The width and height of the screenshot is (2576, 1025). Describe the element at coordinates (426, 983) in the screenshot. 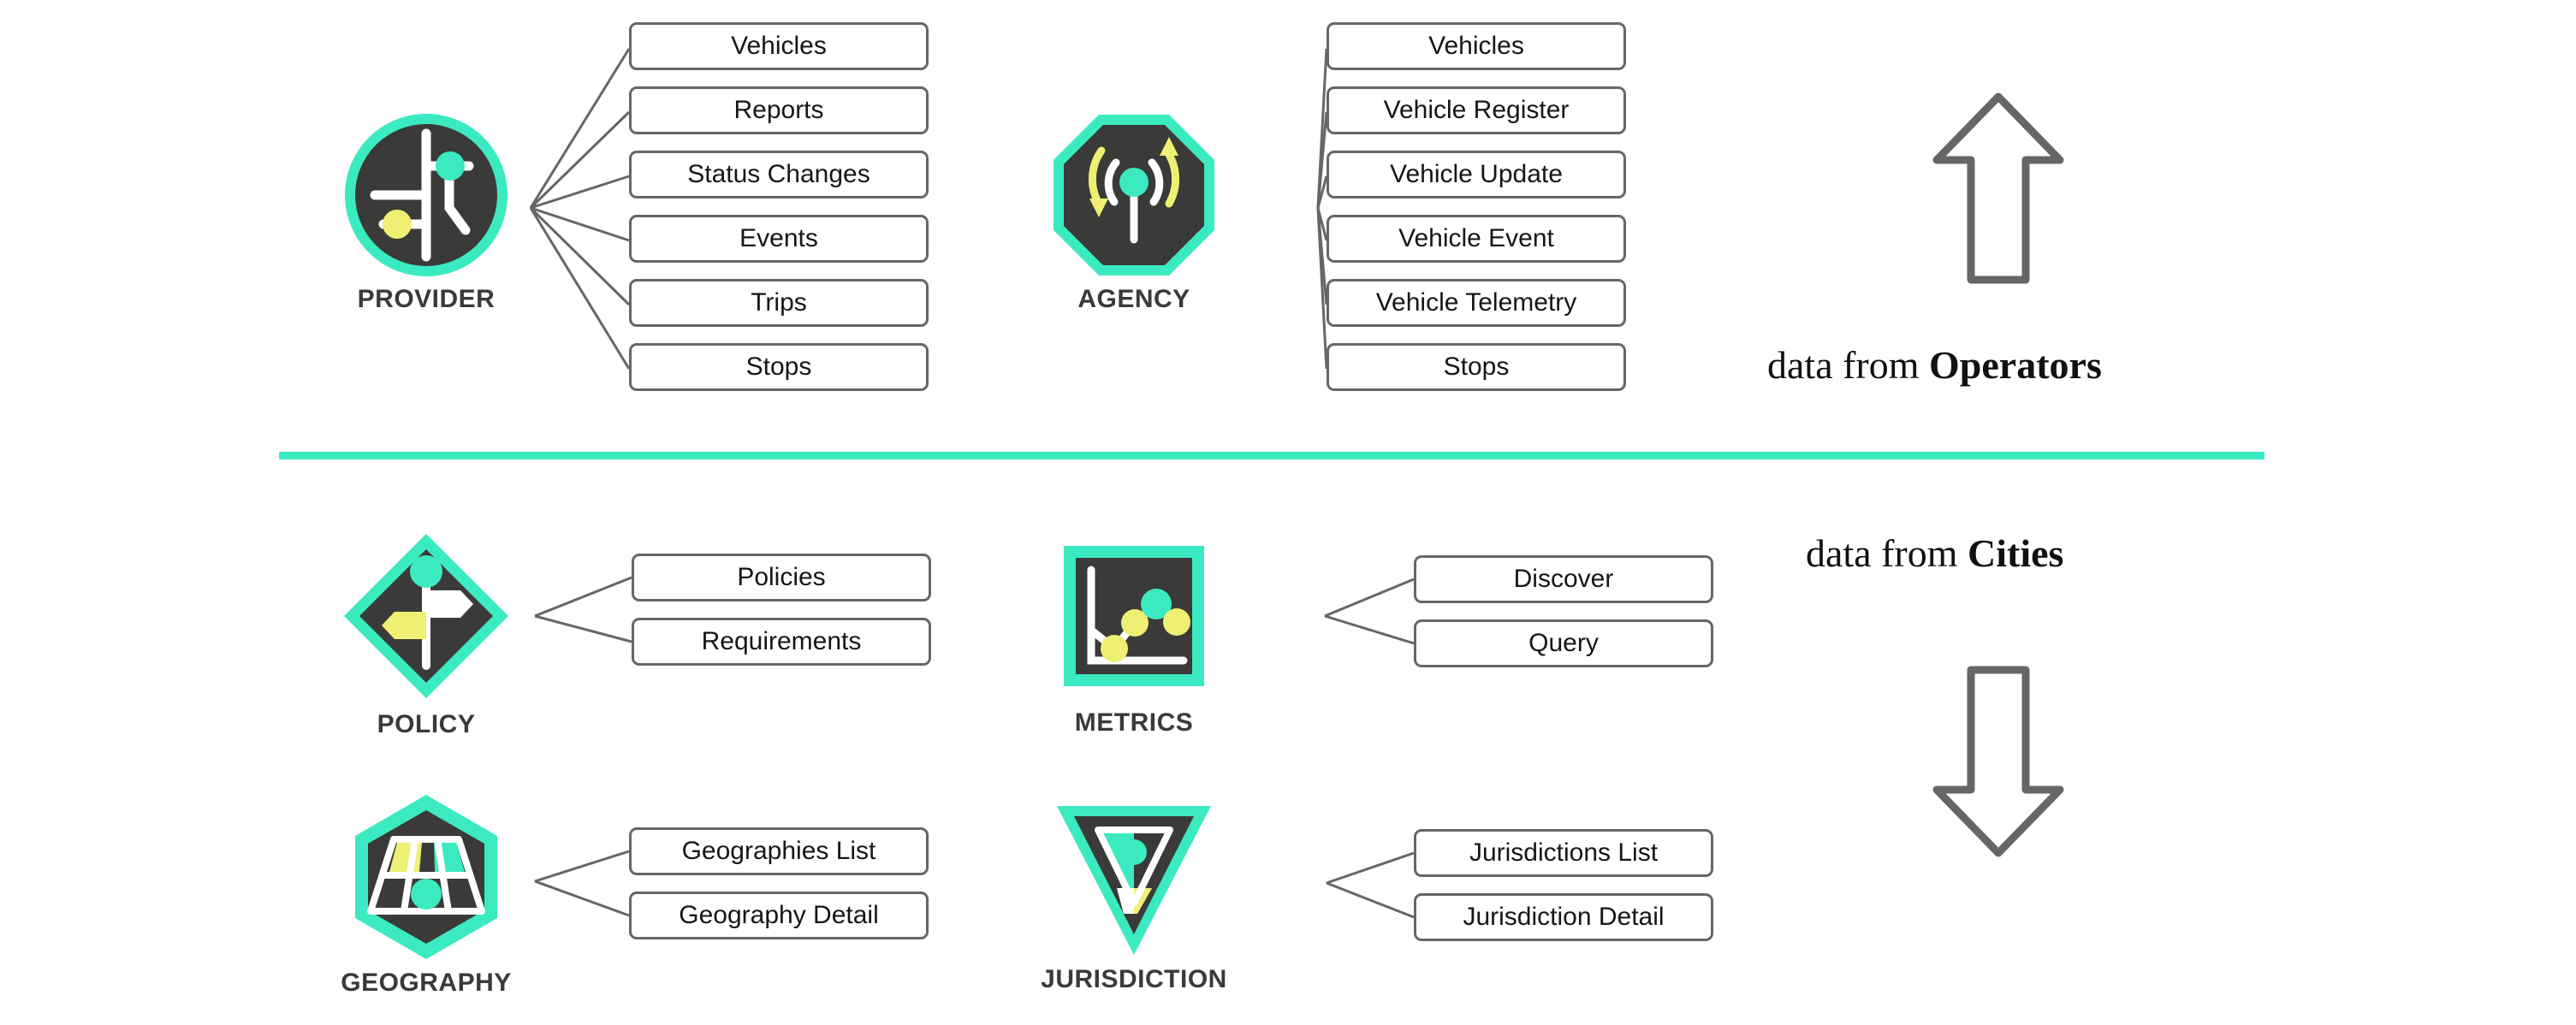

I see `geography-icon-label: GEOGRAPHY` at that location.